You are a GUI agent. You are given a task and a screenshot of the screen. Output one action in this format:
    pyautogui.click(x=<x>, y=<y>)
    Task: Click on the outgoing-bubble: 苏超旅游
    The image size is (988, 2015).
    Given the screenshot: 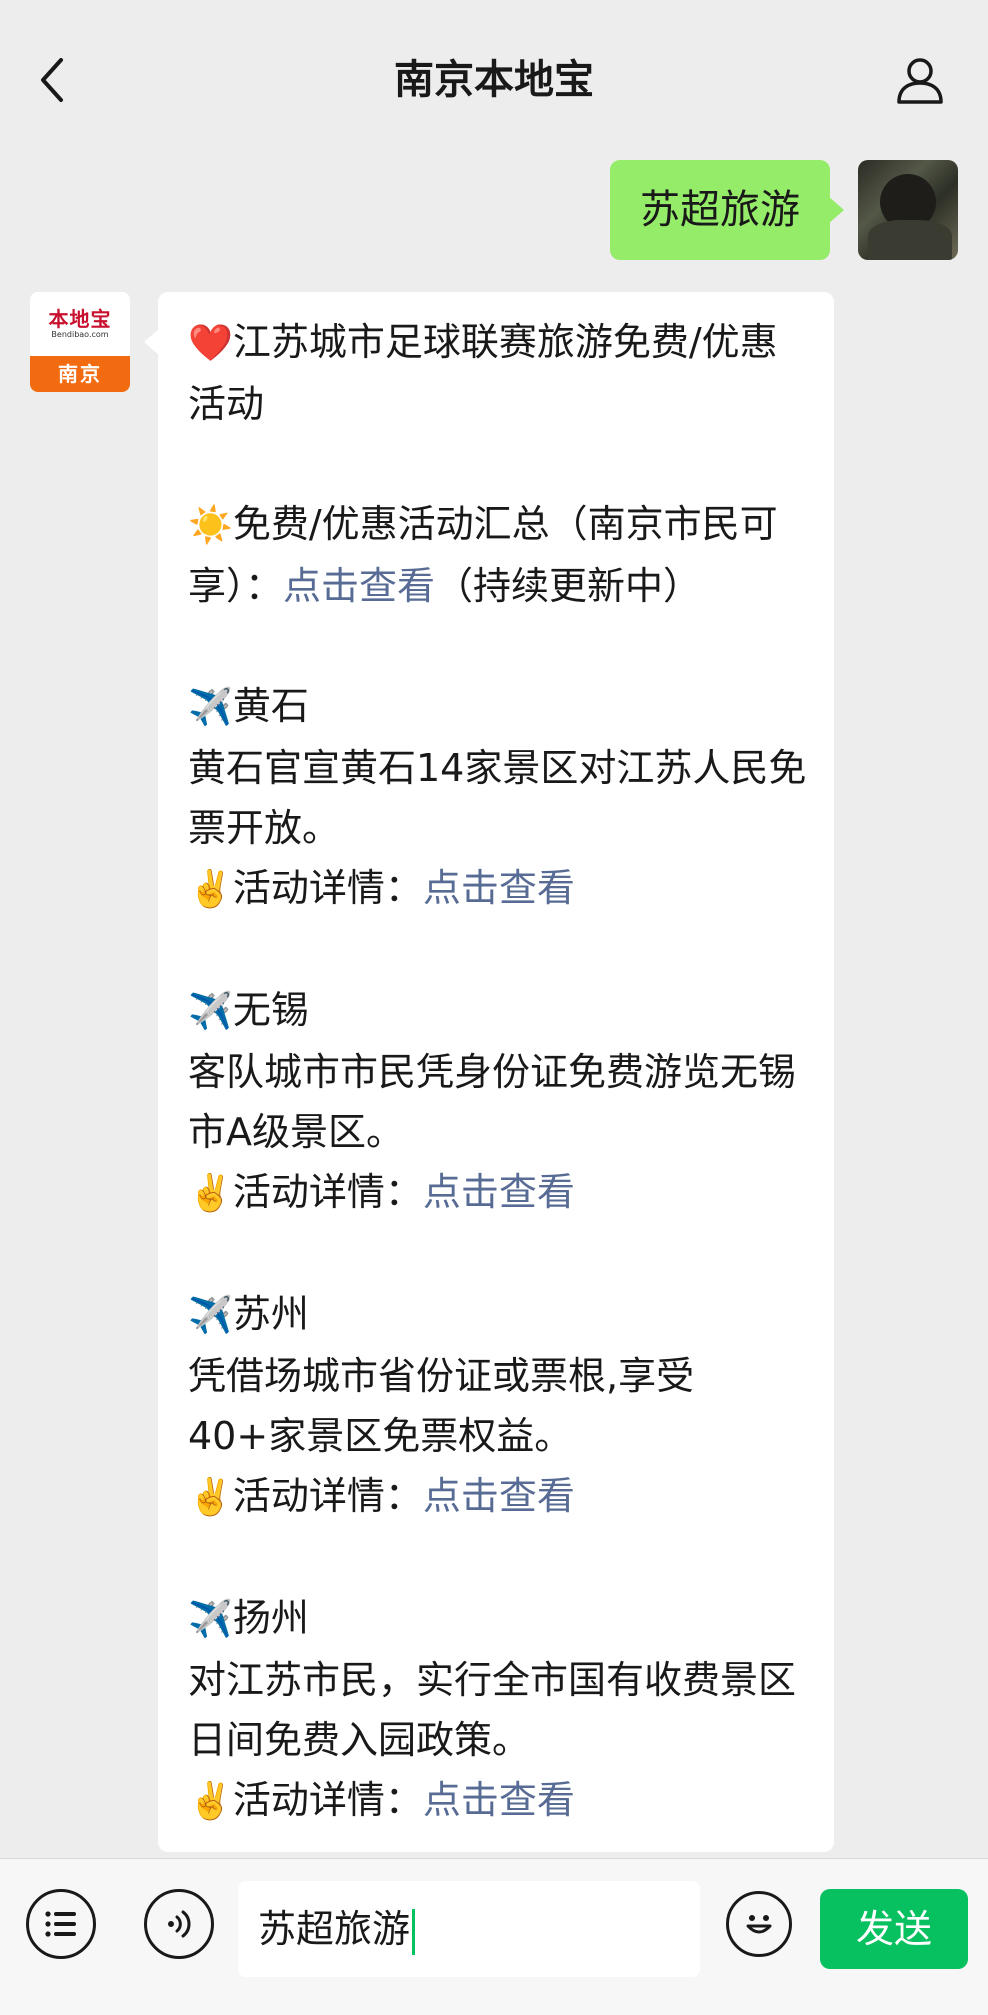 What is the action you would take?
    pyautogui.click(x=727, y=210)
    